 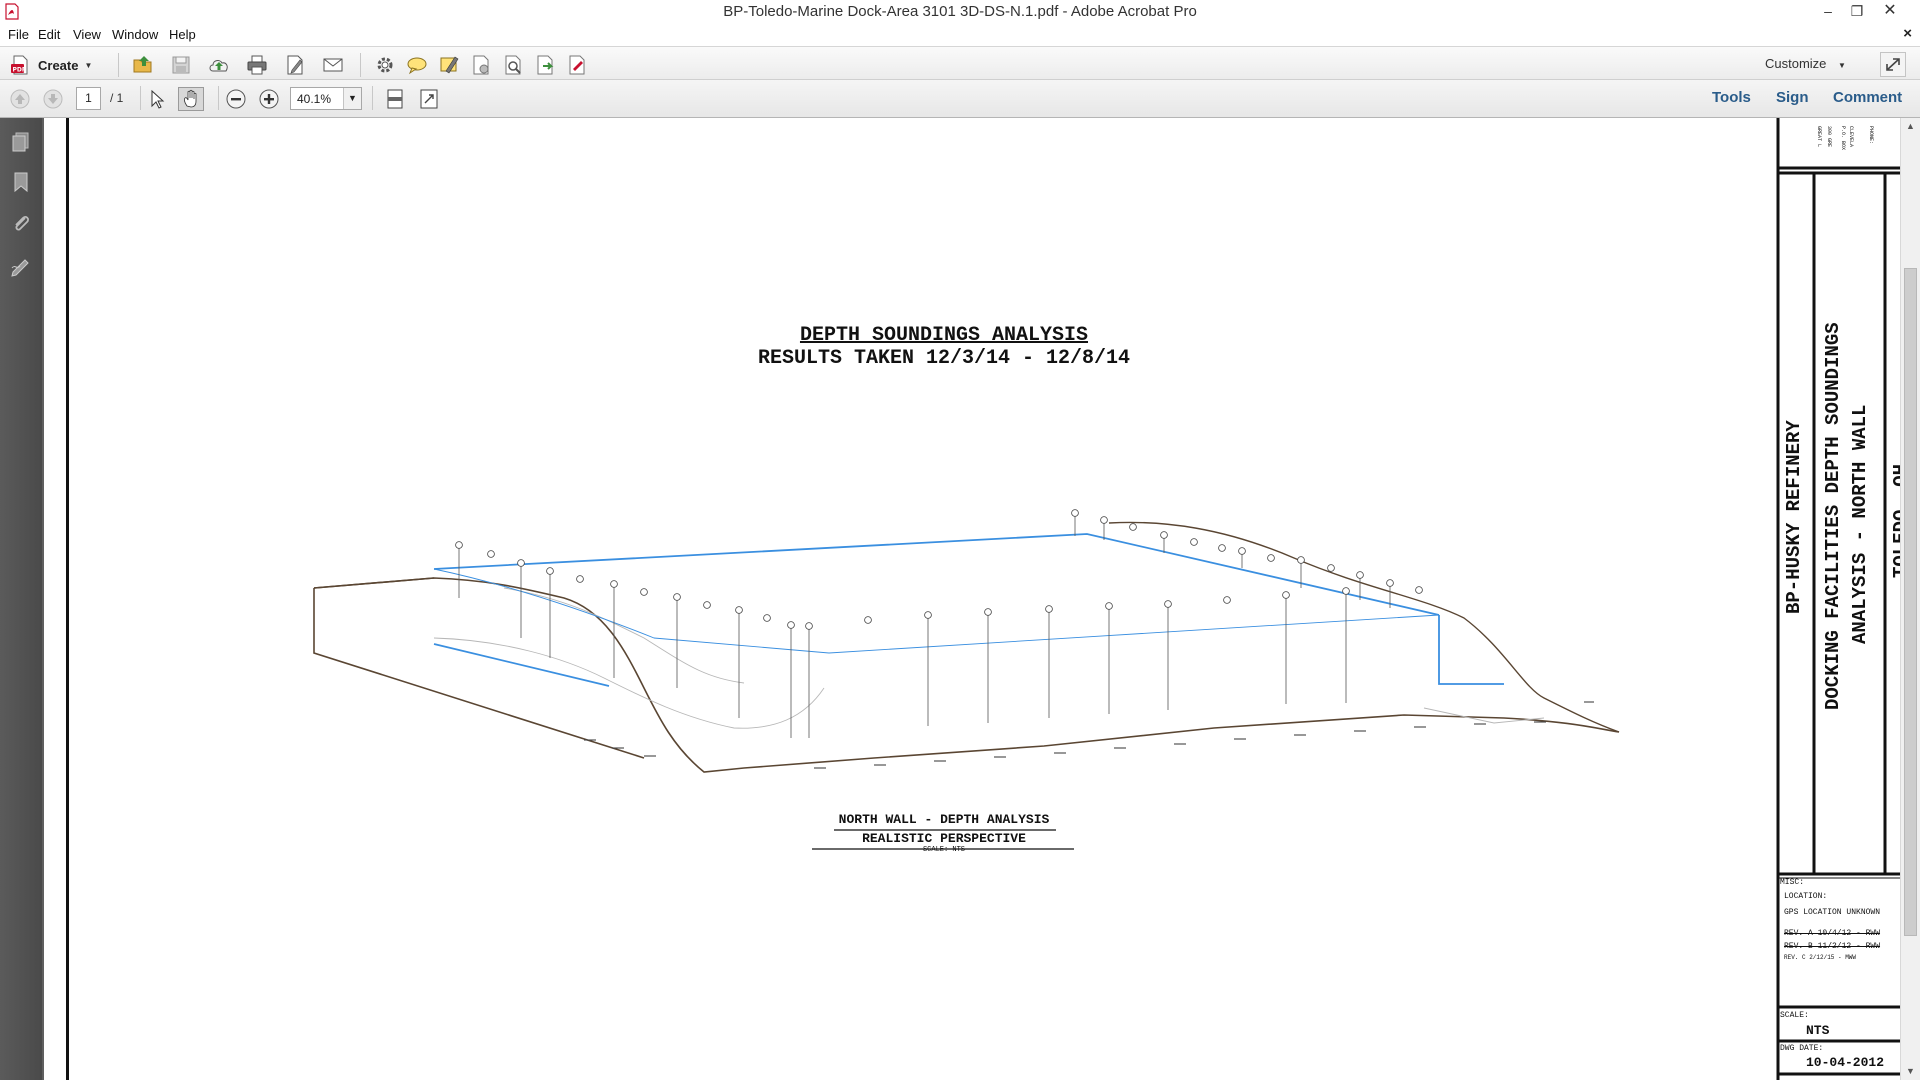 I want to click on close-window-button: ✕, so click(x=1890, y=12).